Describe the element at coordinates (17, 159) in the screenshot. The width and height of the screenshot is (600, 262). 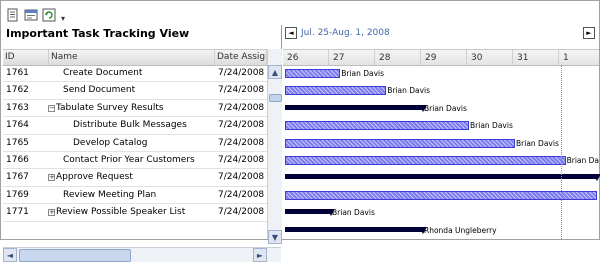
I see `task-id: 1766` at that location.